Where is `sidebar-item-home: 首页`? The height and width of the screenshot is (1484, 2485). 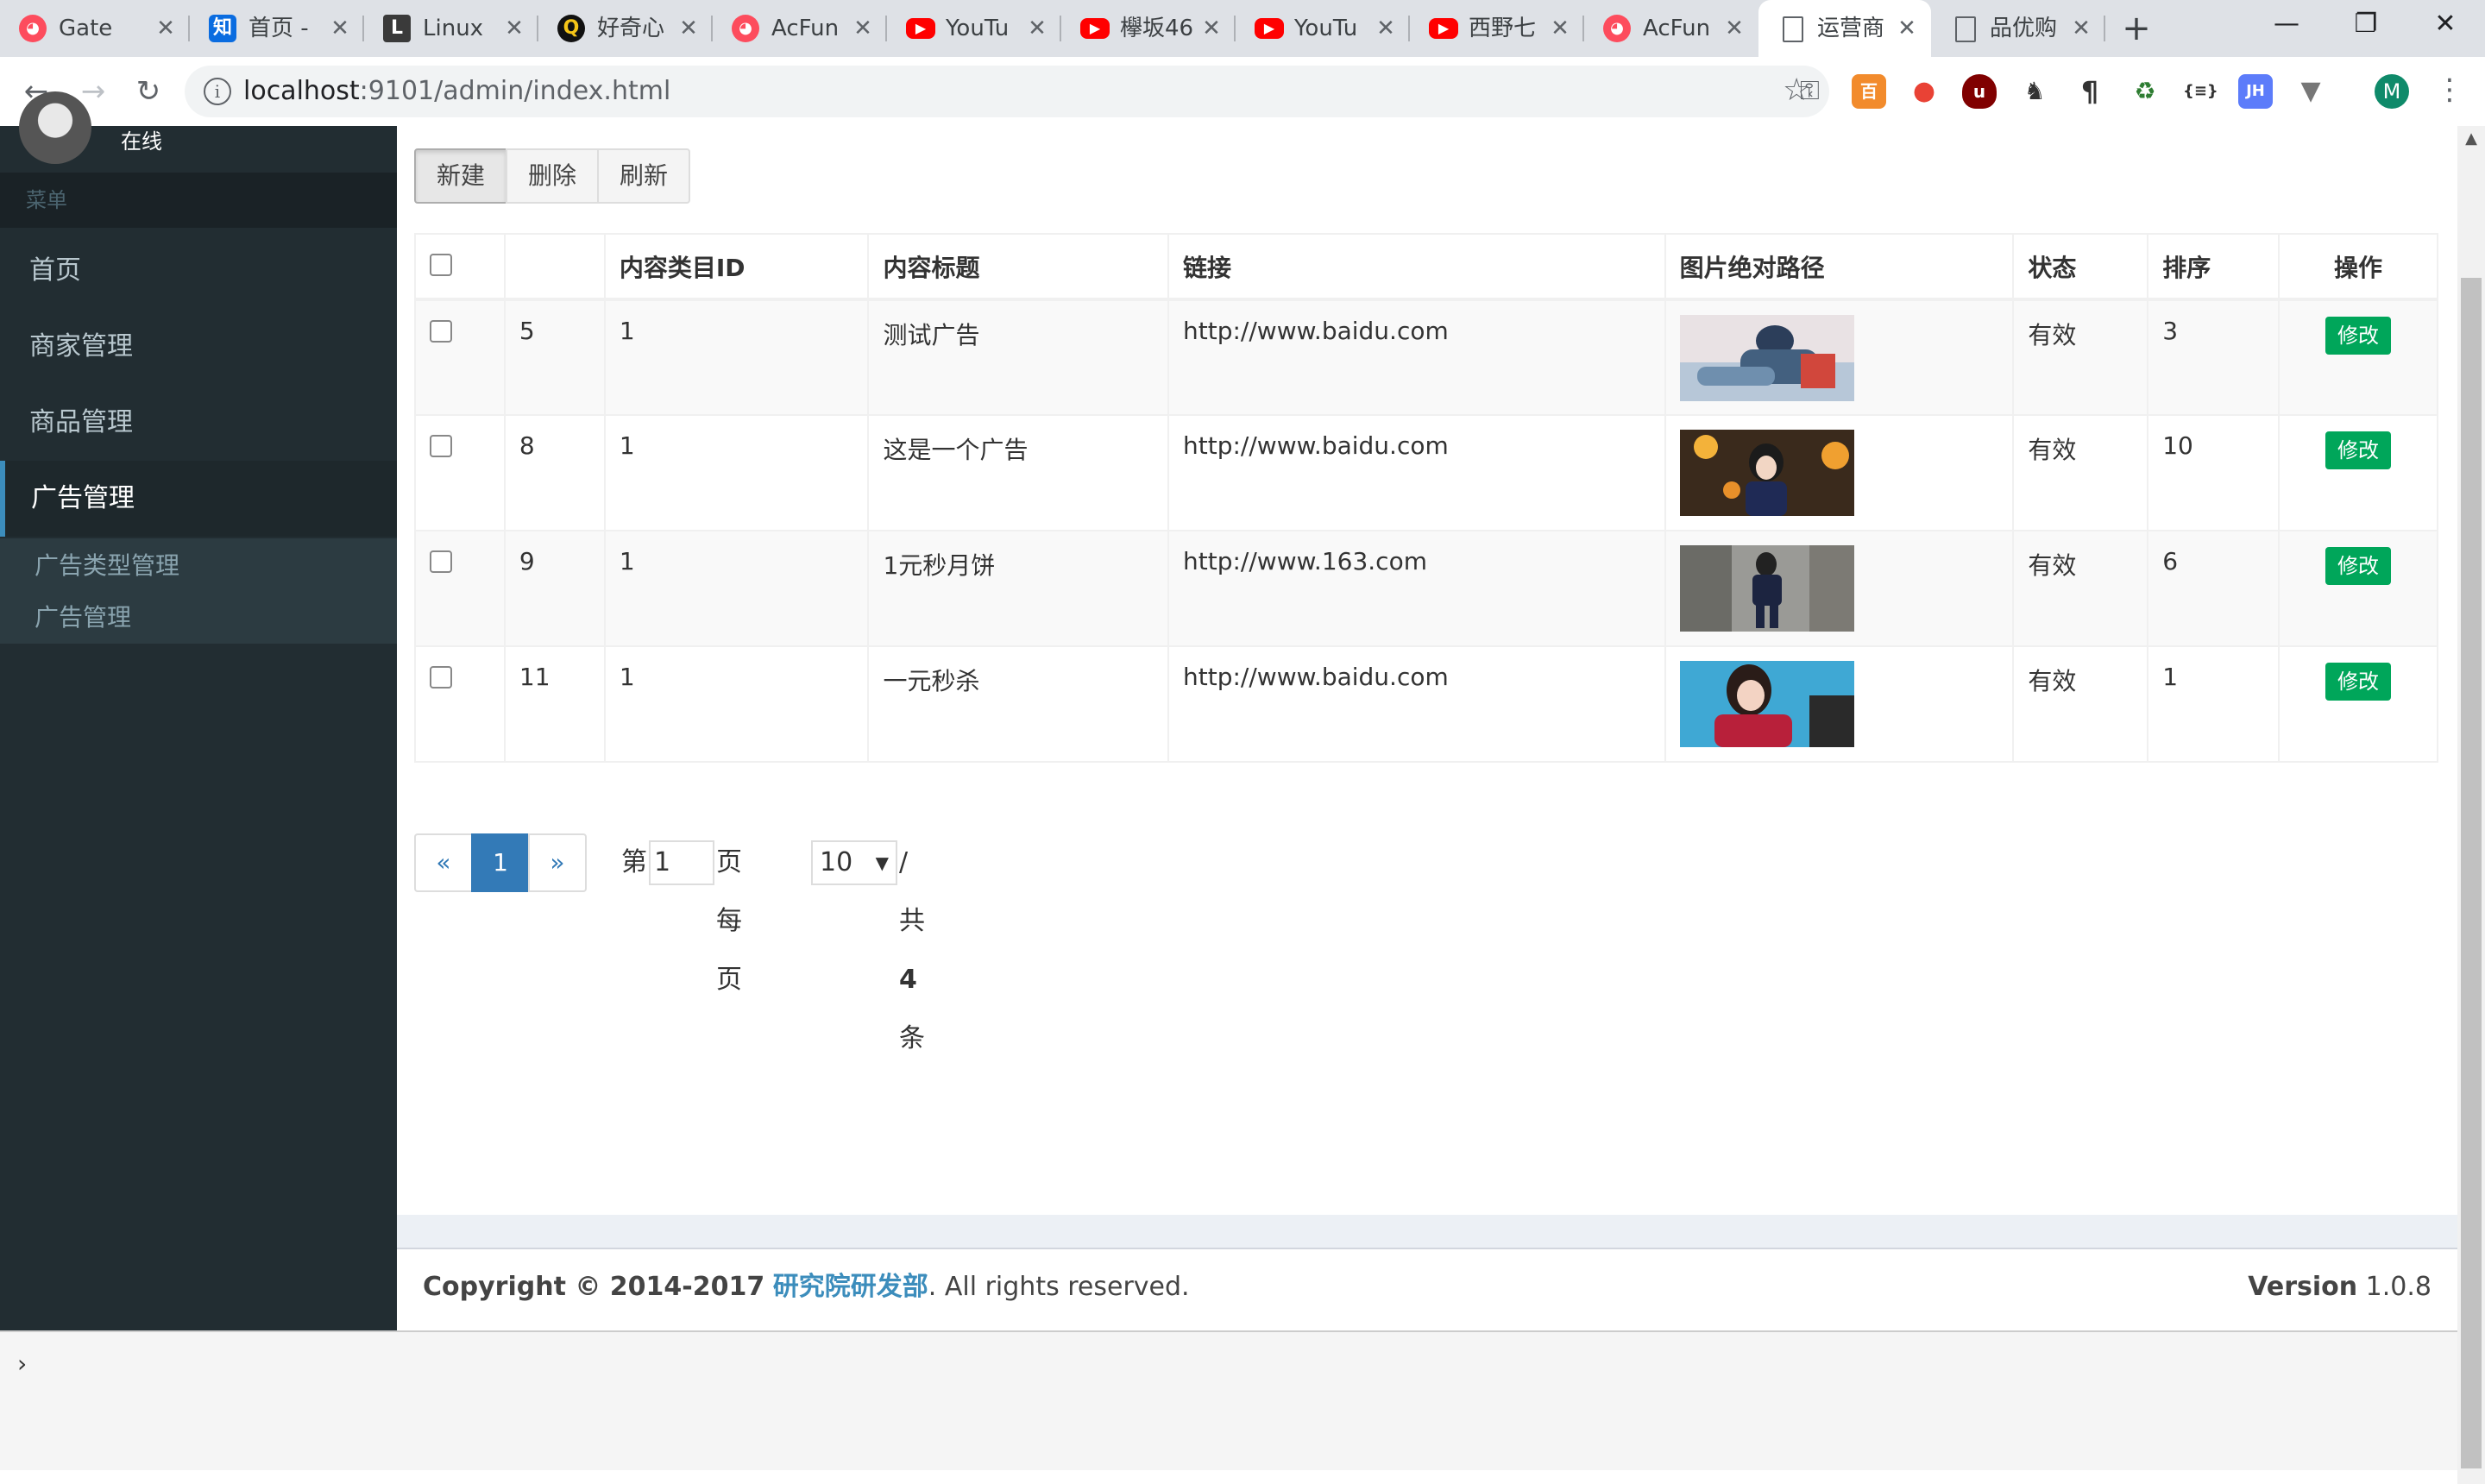 sidebar-item-home: 首页 is located at coordinates (198, 271).